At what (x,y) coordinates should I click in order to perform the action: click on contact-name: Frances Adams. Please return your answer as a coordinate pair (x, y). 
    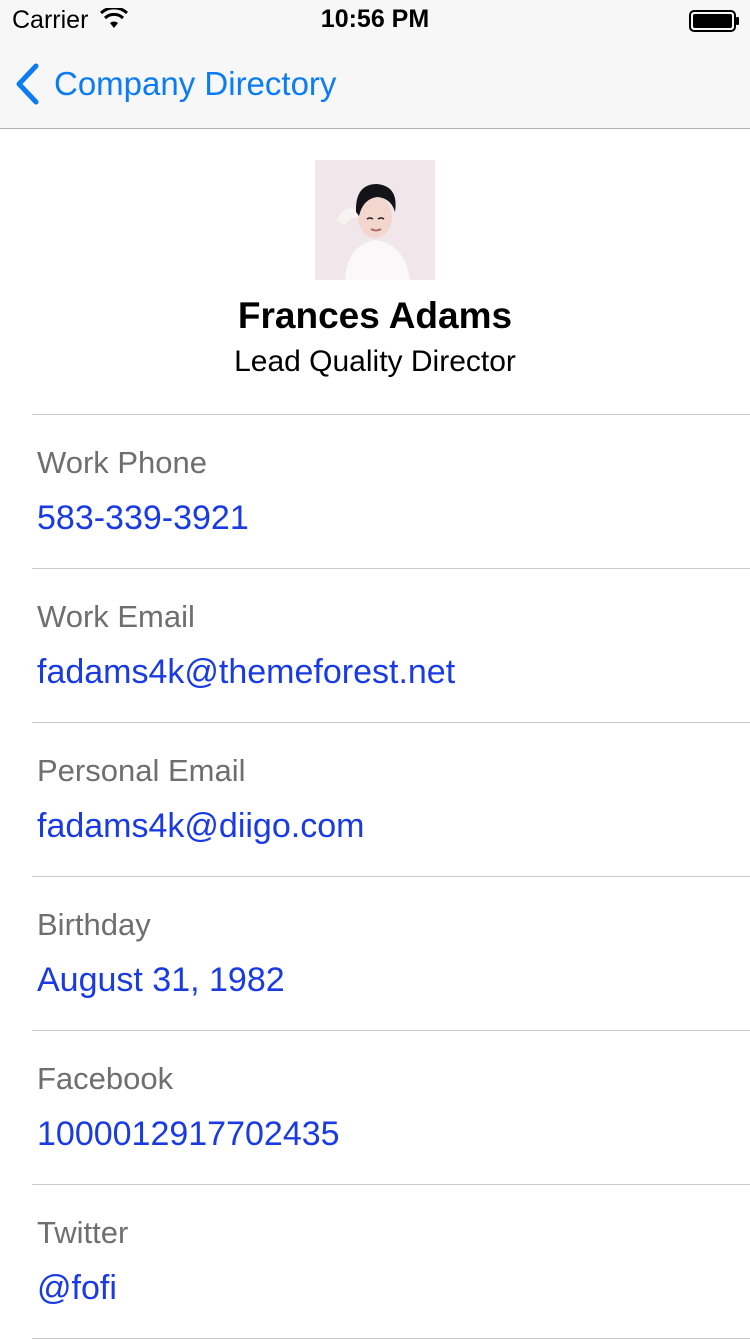
    Looking at the image, I should click on (375, 315).